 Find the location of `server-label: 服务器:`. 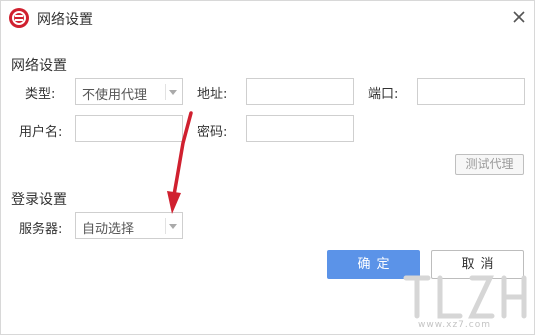

server-label: 服务器: is located at coordinates (41, 229).